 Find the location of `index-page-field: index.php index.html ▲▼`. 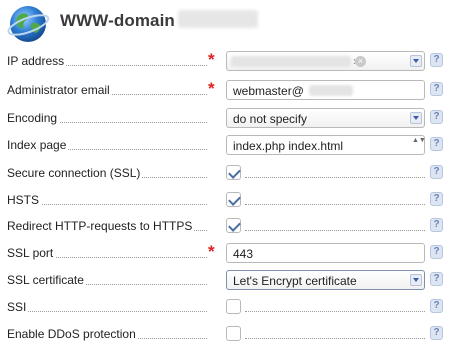

index-page-field: index.php index.html ▲▼ is located at coordinates (326, 145).